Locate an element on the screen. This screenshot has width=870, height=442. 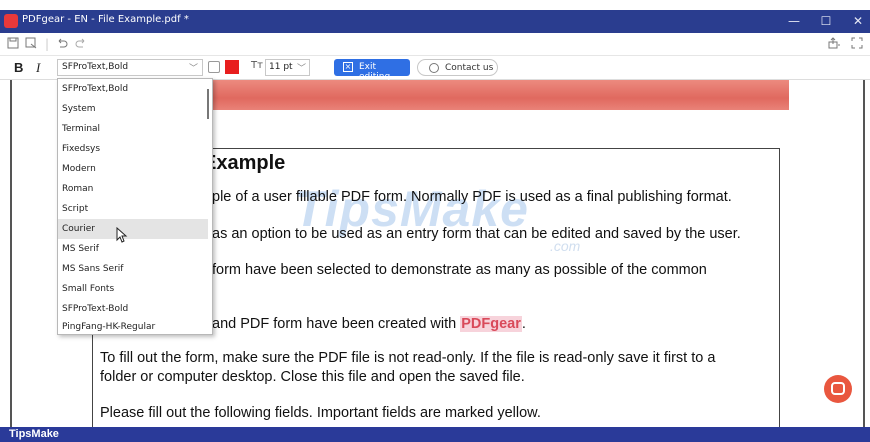
font-option: SFProText-Bold is located at coordinates (133, 309).